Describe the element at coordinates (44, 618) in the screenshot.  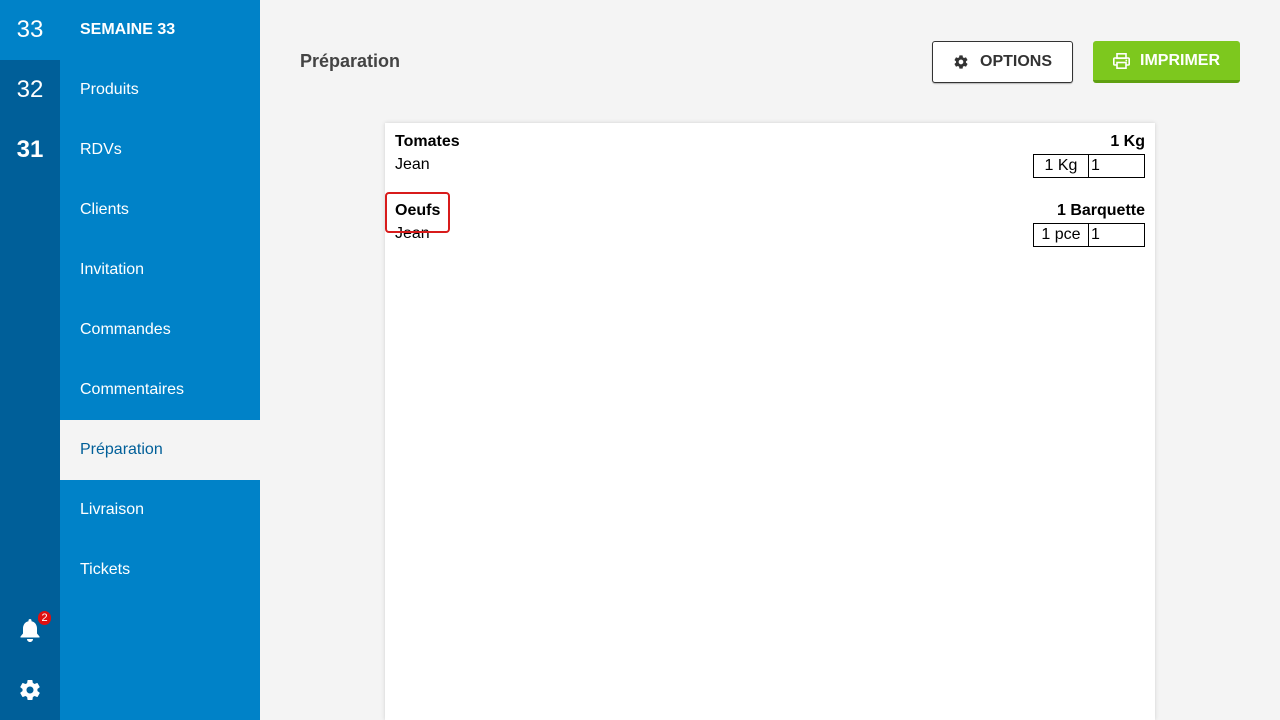
I see `notification-badge: 2` at that location.